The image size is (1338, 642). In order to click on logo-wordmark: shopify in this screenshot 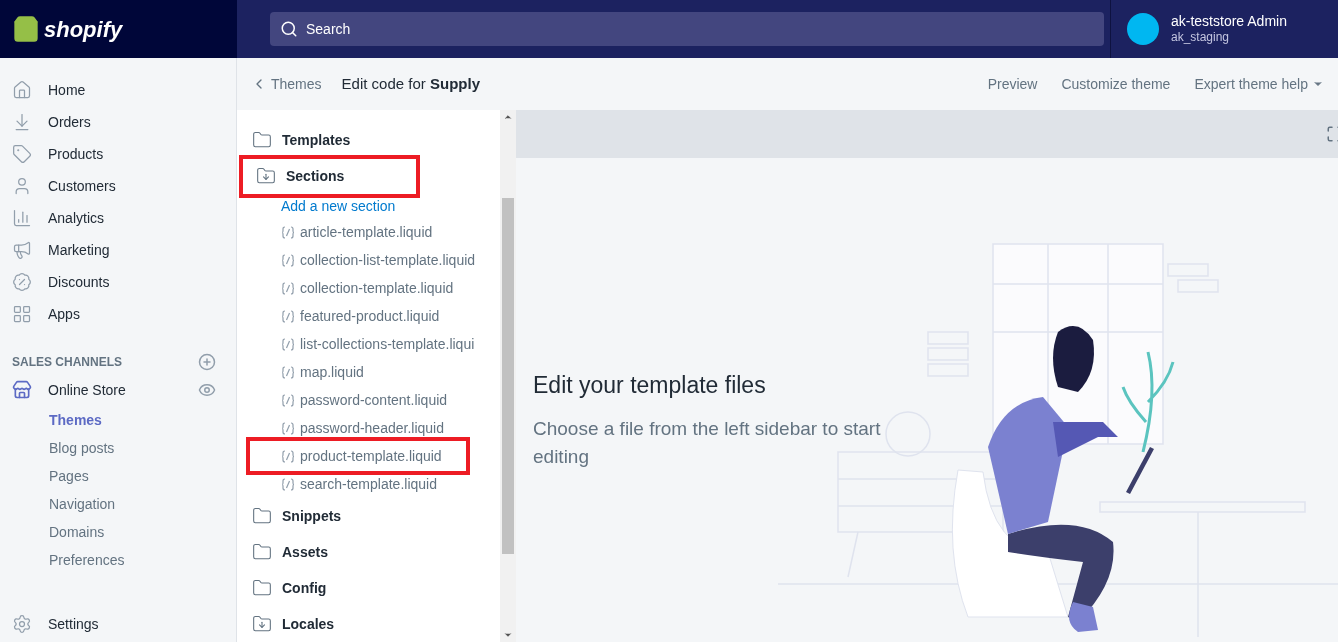, I will do `click(83, 29)`.